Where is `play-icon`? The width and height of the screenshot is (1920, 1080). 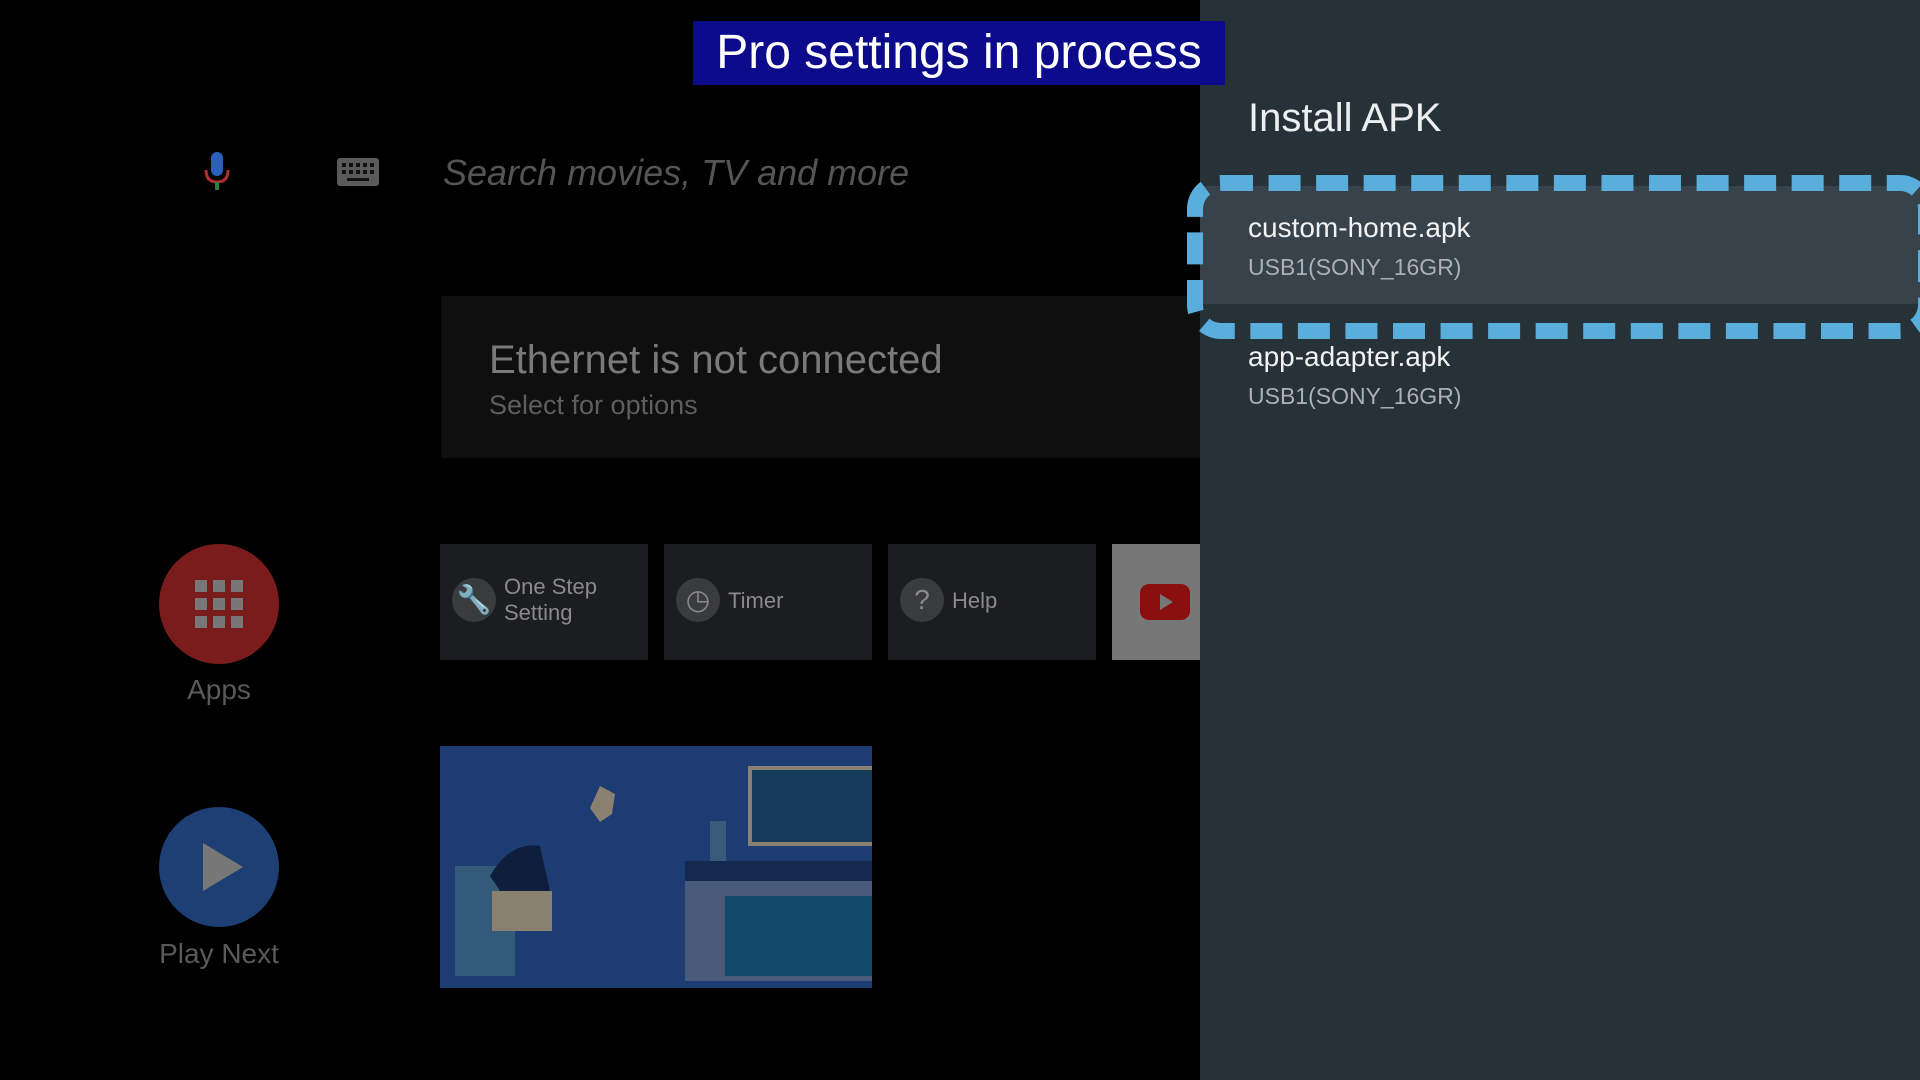
play-icon is located at coordinates (223, 867).